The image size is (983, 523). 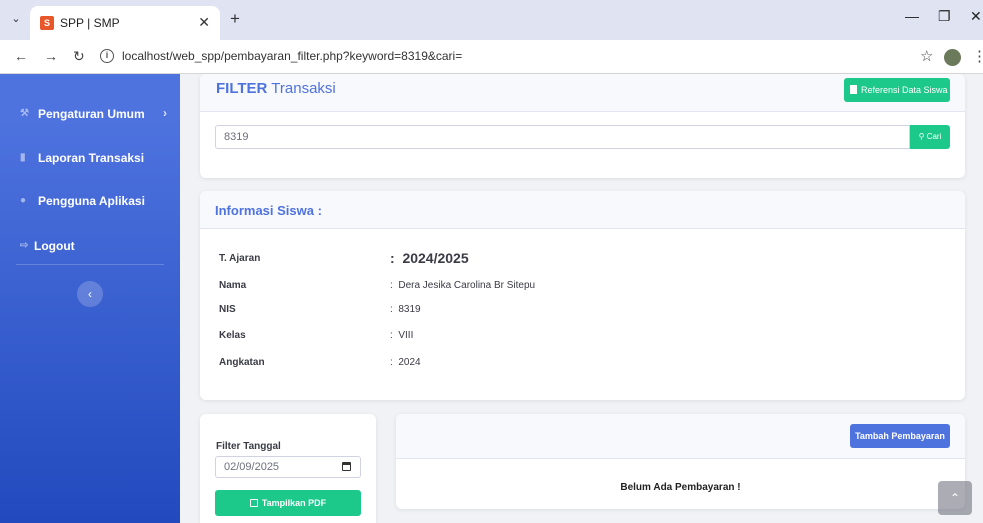 What do you see at coordinates (90, 264) in the screenshot?
I see `sidebar-divider` at bounding box center [90, 264].